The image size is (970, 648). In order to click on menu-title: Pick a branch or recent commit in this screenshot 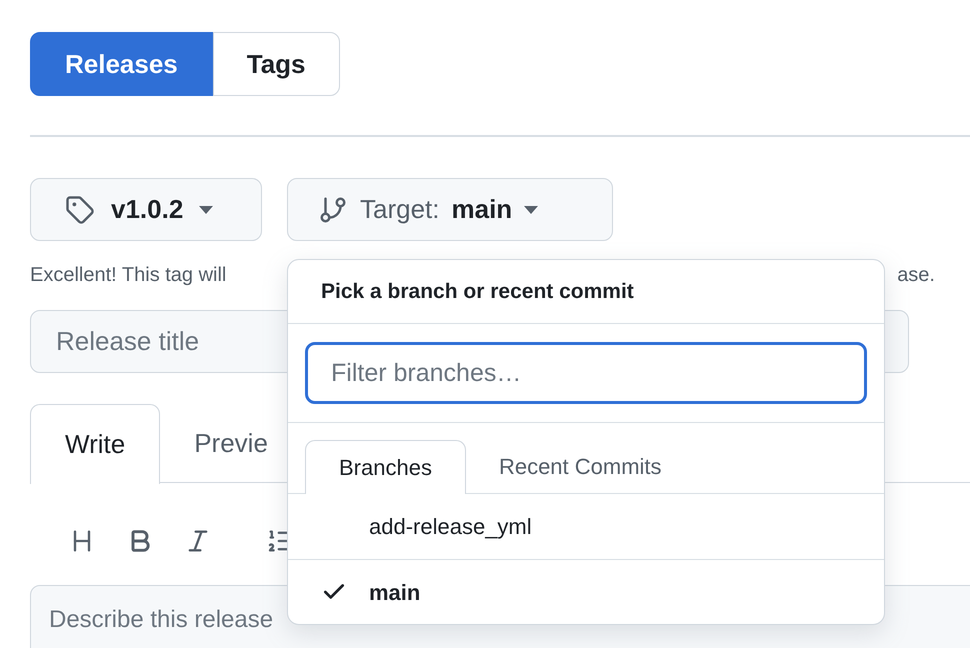, I will do `click(586, 292)`.